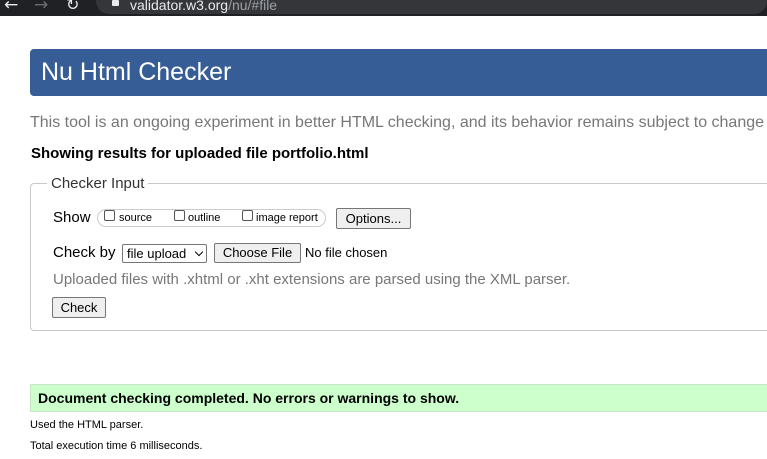  Describe the element at coordinates (11, 7) in the screenshot. I see `back-arrow-icon: ←` at that location.